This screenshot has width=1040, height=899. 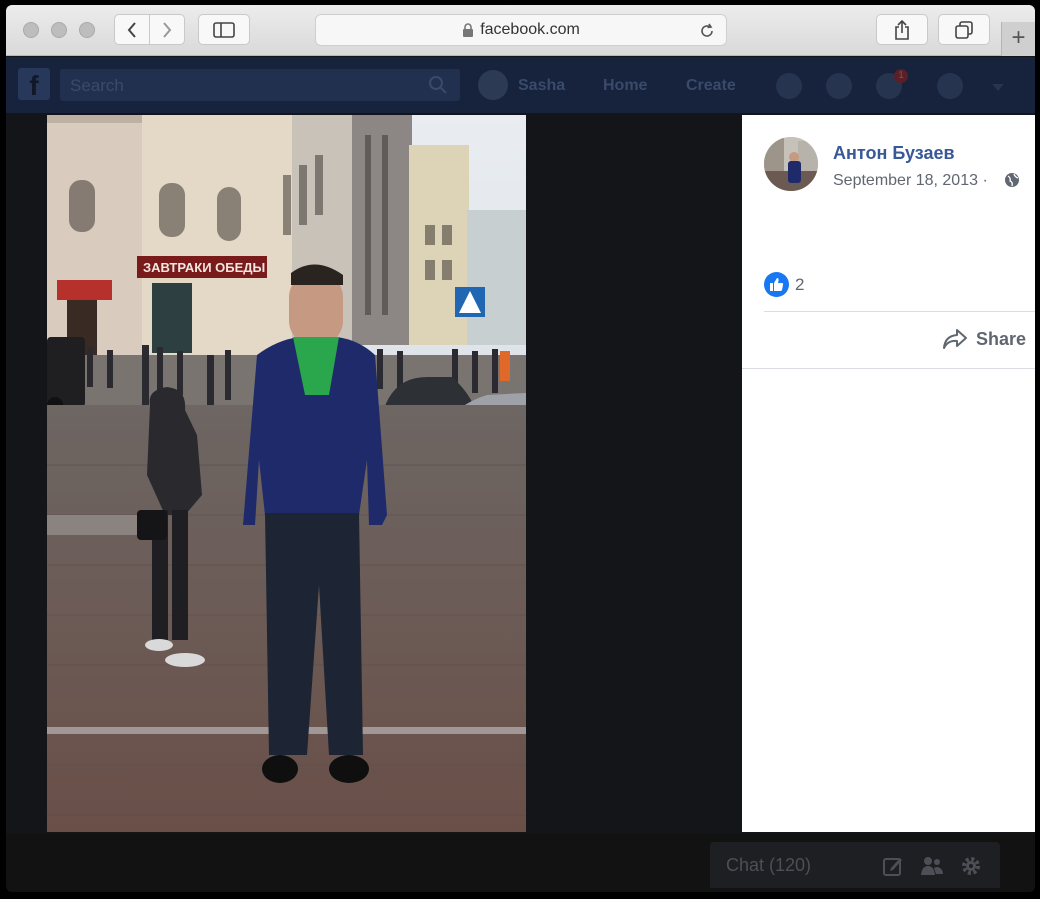 I want to click on like-reaction-icon, so click(x=776, y=284).